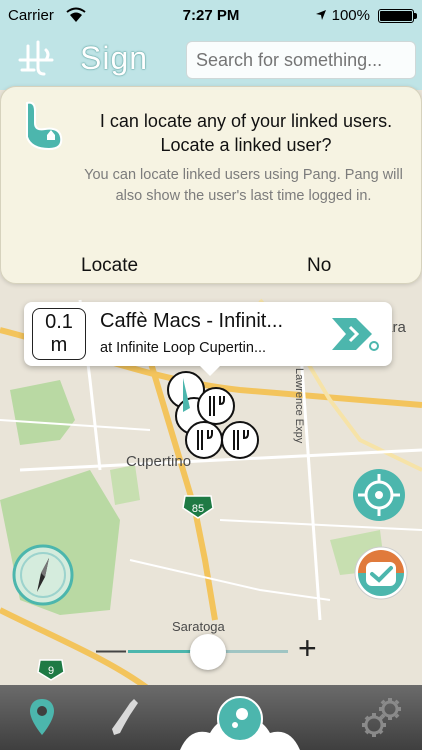  What do you see at coordinates (126, 717) in the screenshot?
I see `phone-icon` at bounding box center [126, 717].